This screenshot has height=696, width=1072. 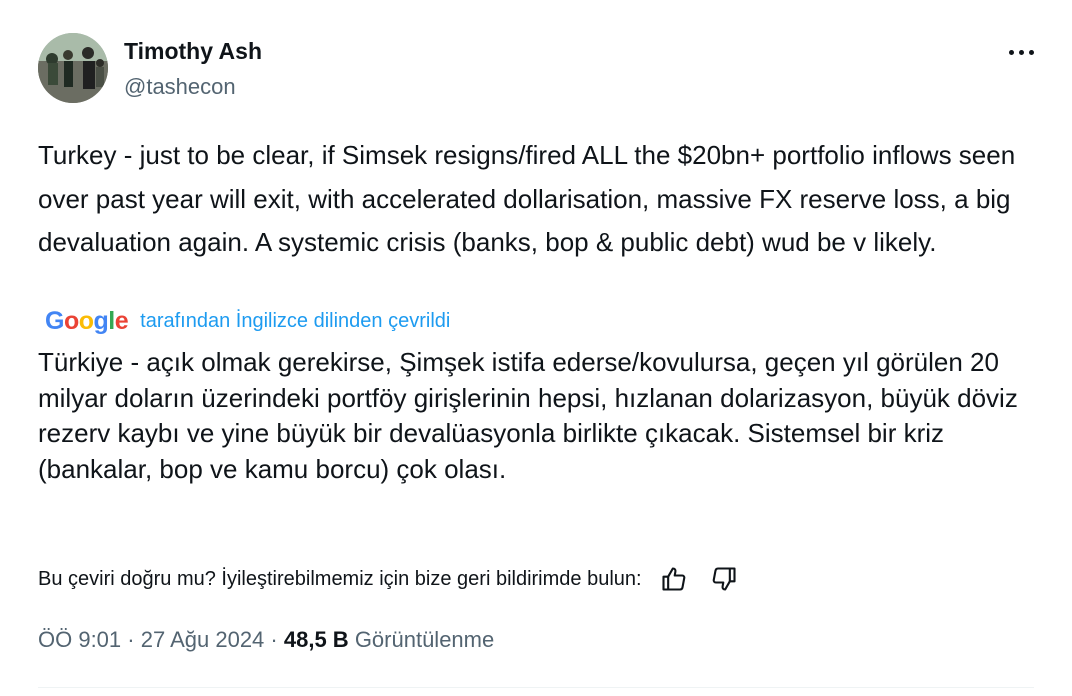 I want to click on divider, so click(x=536, y=687).